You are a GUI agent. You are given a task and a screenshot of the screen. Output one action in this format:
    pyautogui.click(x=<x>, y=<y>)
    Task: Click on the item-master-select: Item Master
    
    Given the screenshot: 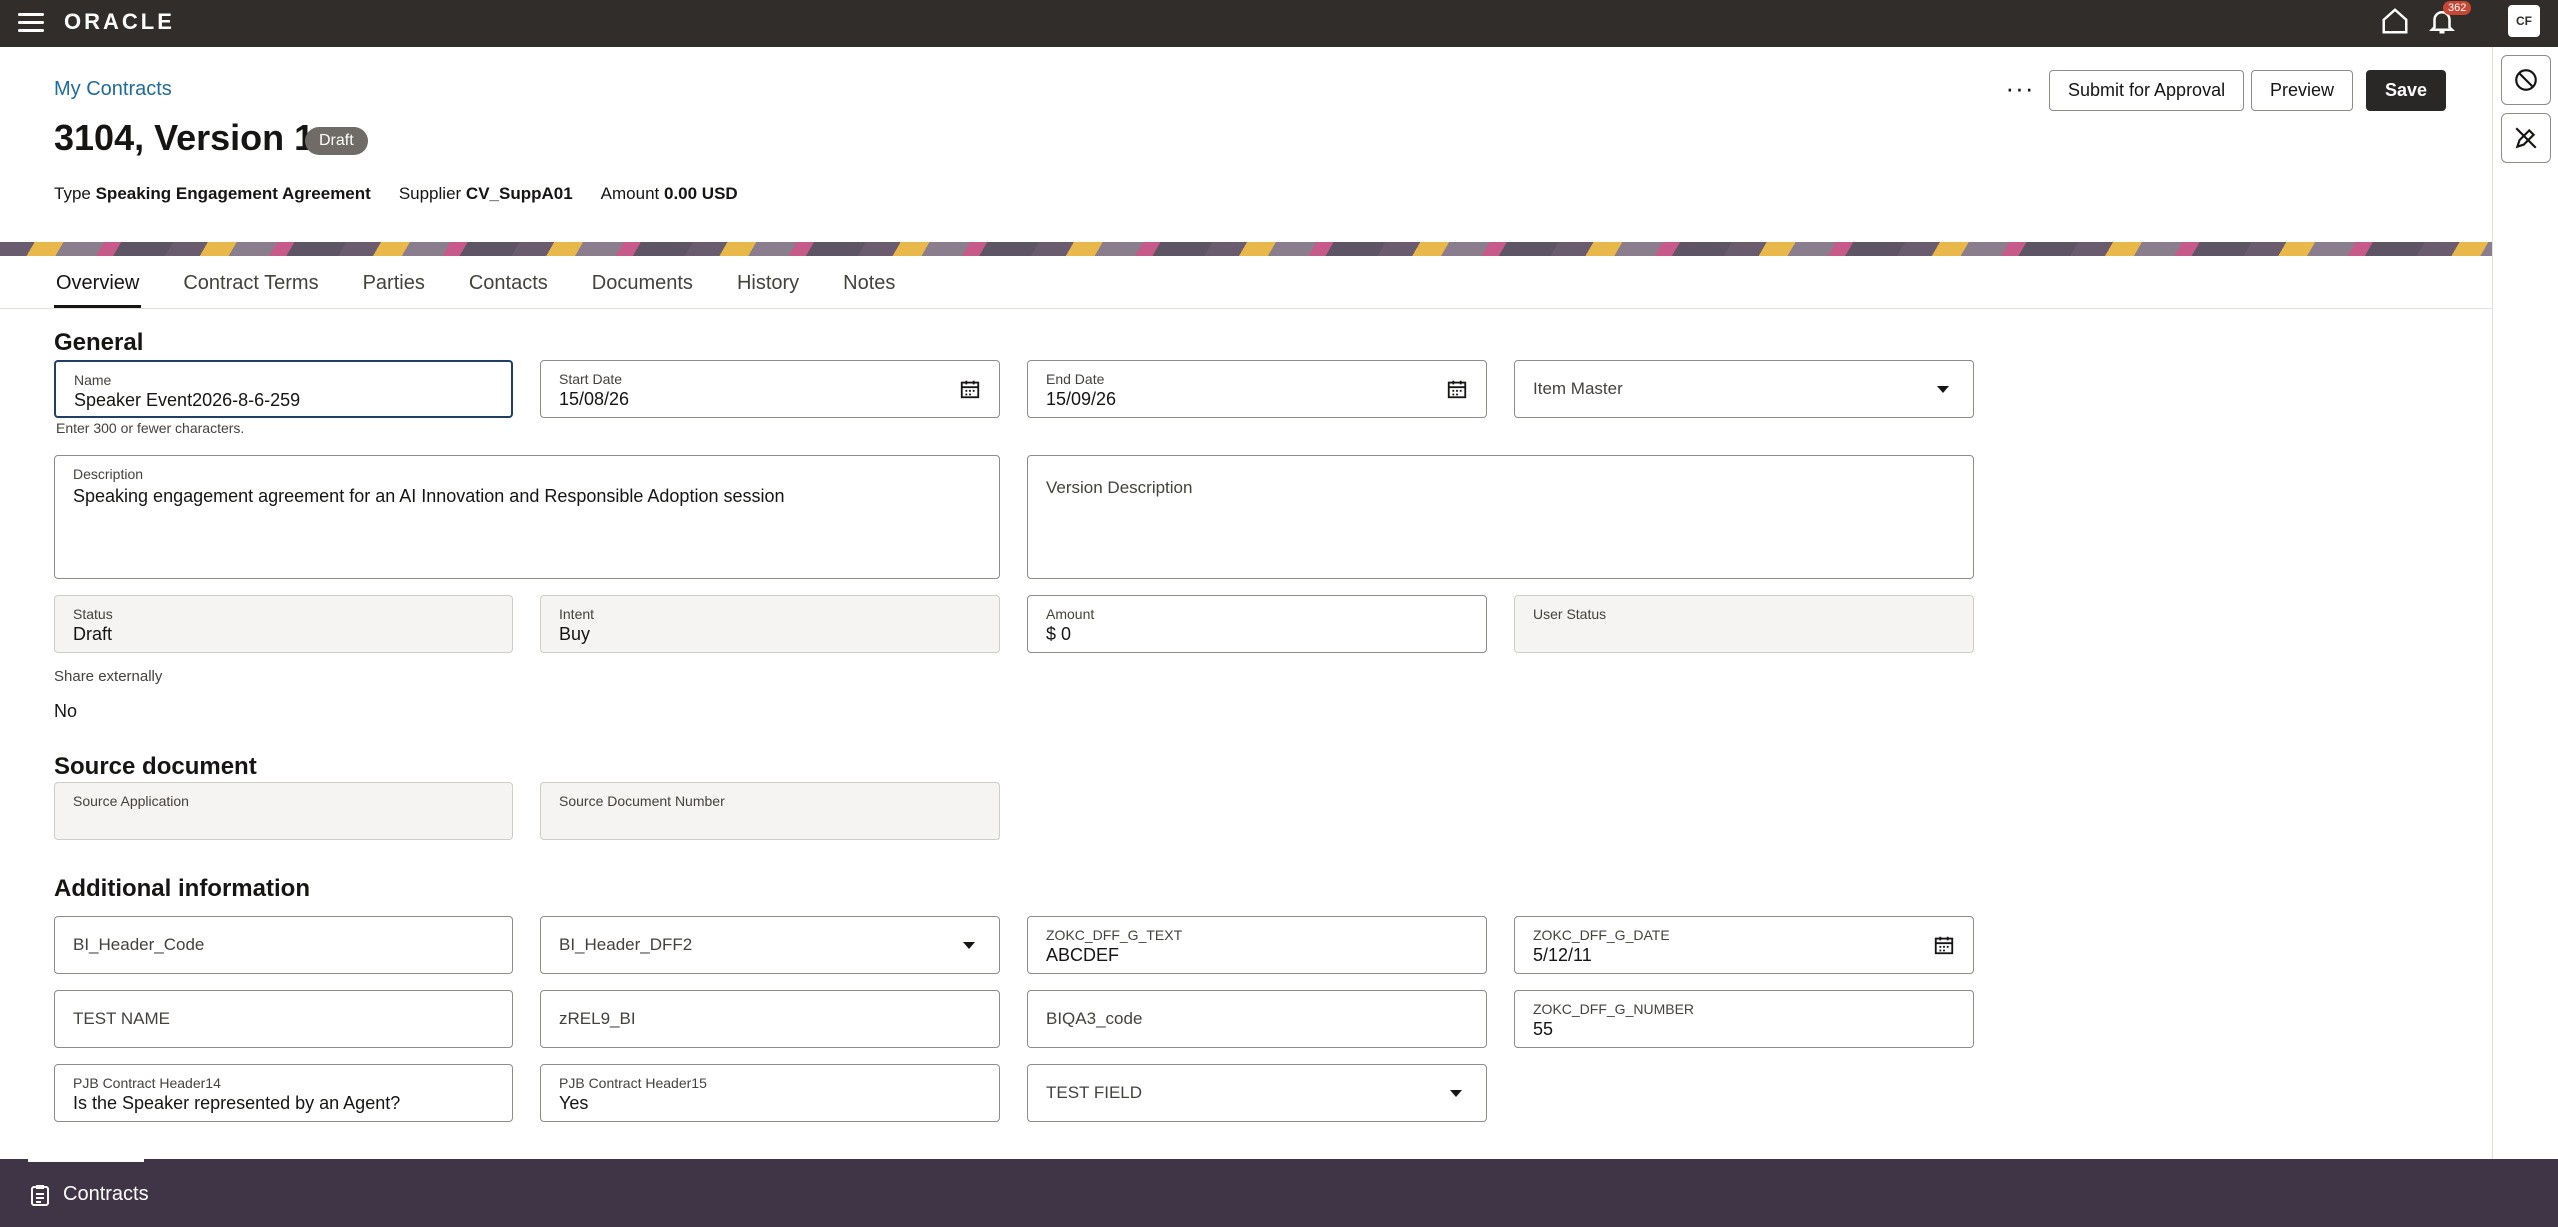 What is the action you would take?
    pyautogui.click(x=1744, y=389)
    